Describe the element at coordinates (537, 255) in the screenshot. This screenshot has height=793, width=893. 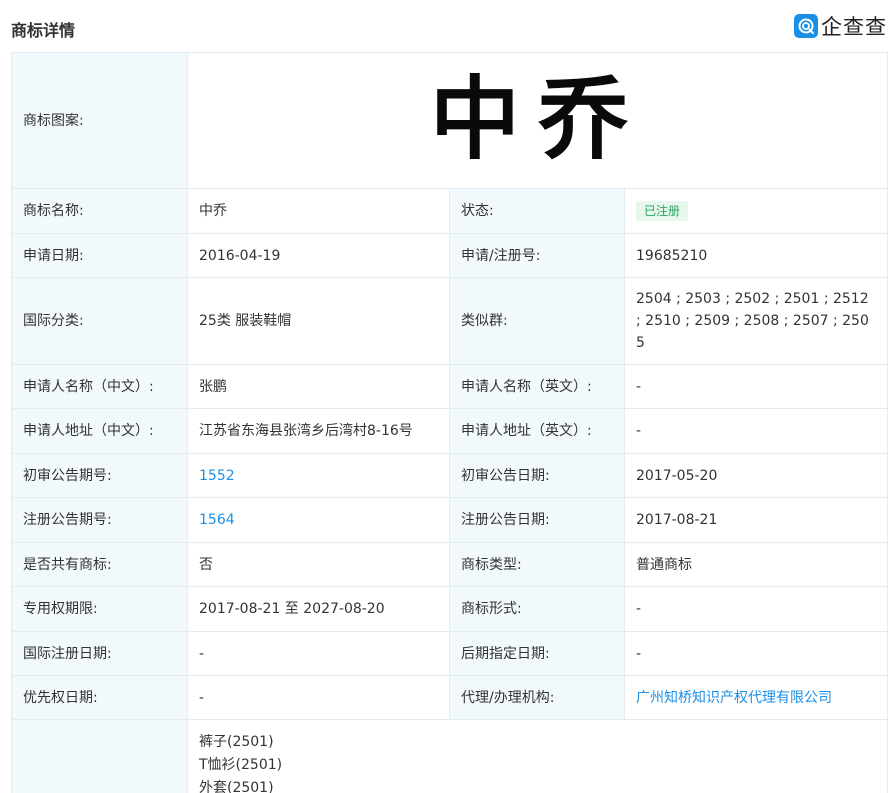
I see `label-reg-no: 申请/注册号:` at that location.